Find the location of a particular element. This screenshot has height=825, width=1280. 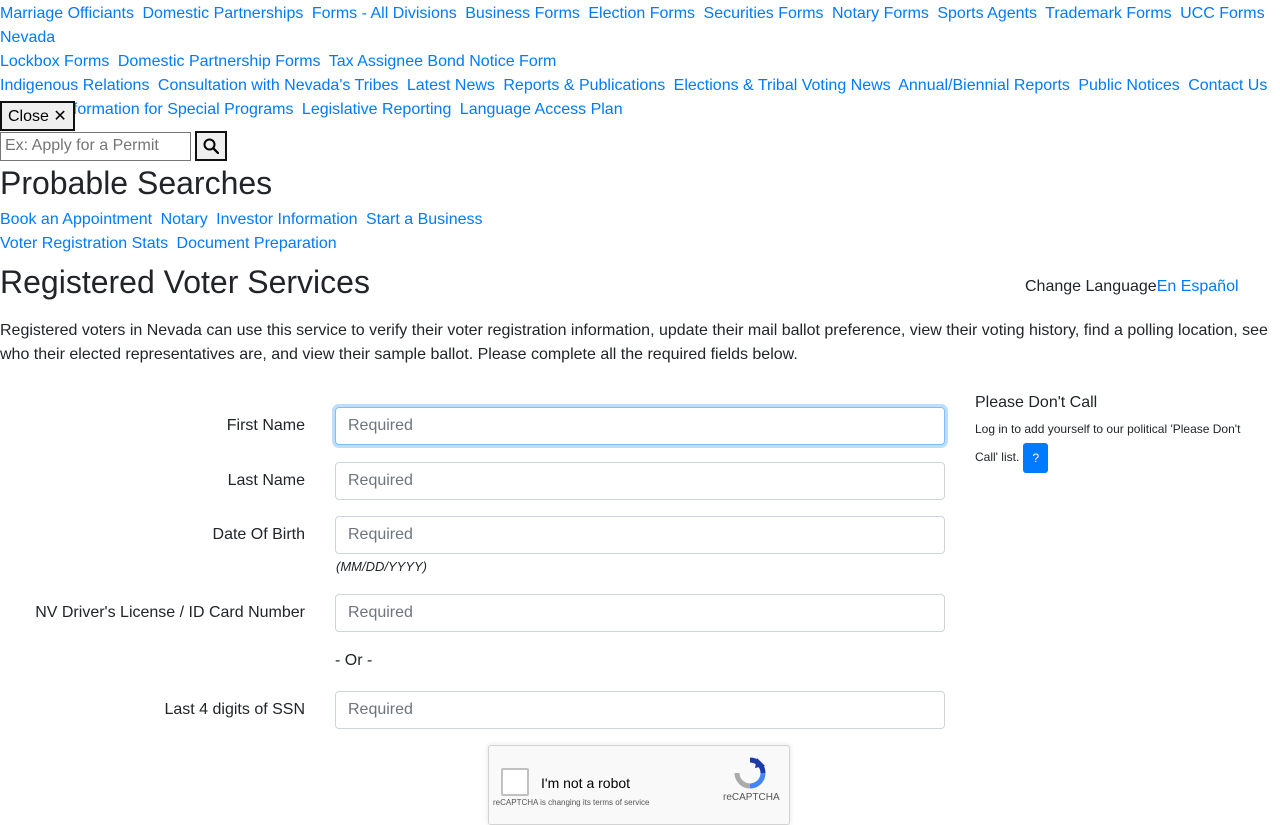

dob-field is located at coordinates (640, 535).